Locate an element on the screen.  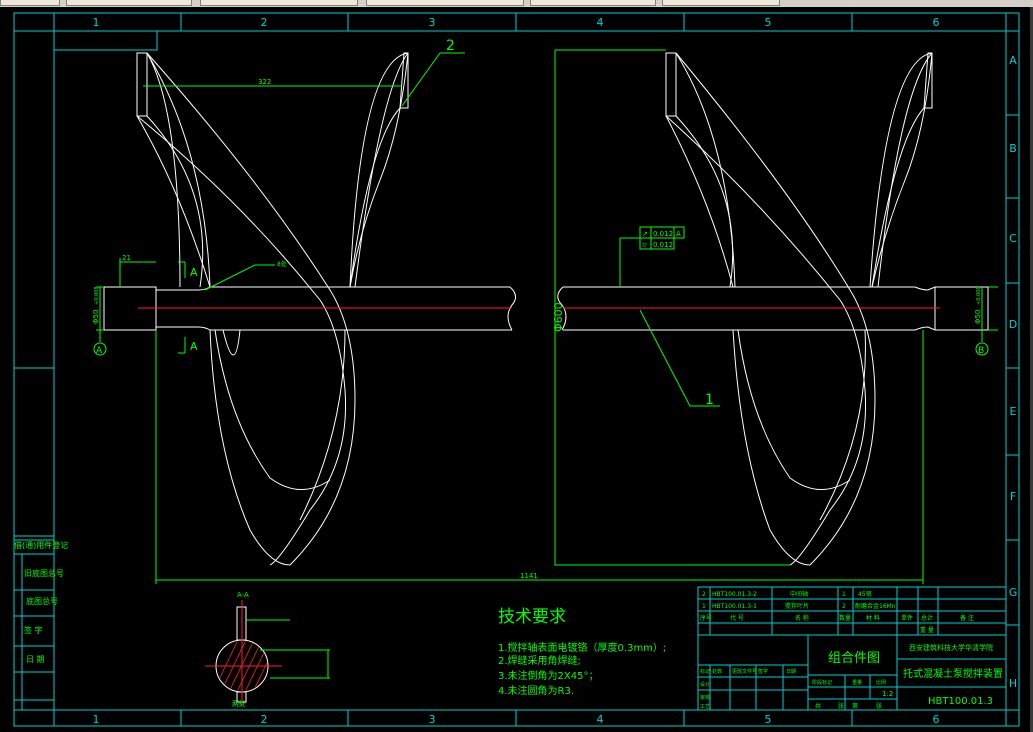
svg-text: 标记 is located at coordinates (705, 671).